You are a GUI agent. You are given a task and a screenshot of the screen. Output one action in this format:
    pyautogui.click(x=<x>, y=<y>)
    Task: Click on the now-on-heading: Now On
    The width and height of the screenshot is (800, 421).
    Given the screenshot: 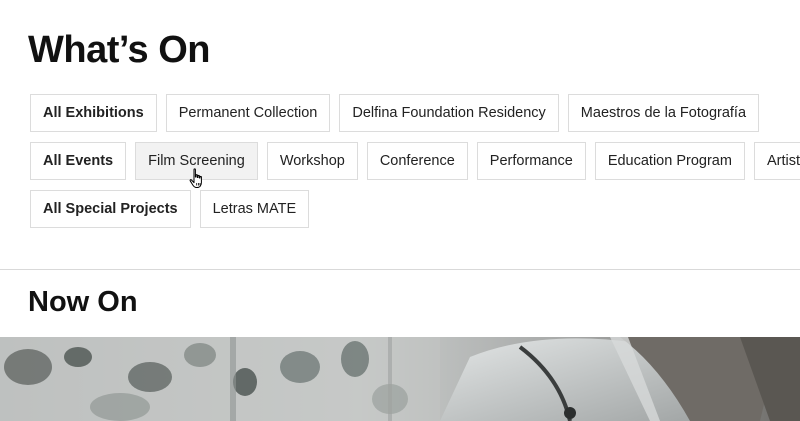 What is the action you would take?
    pyautogui.click(x=83, y=302)
    